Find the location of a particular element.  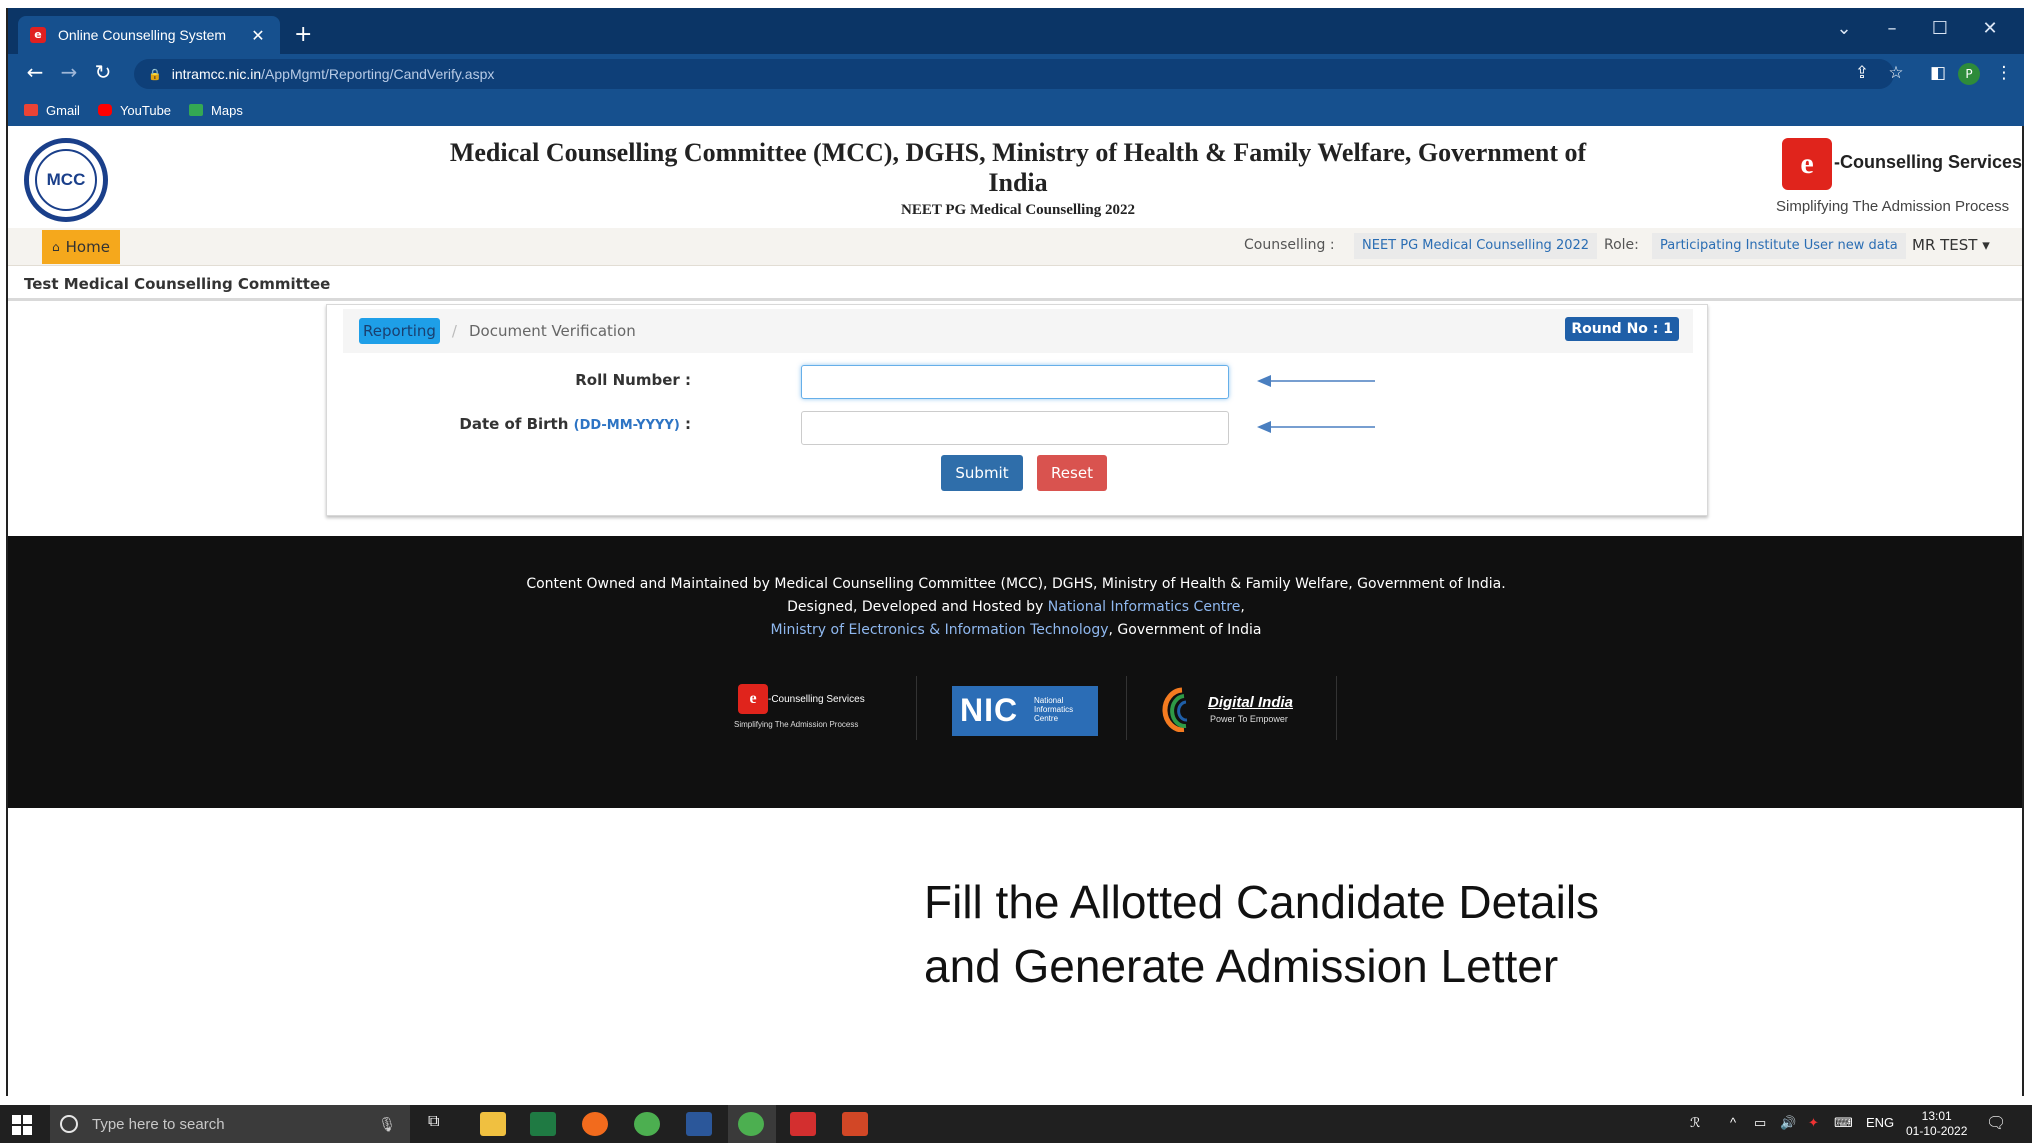

side-panel-icon: ◧ is located at coordinates (1938, 73).